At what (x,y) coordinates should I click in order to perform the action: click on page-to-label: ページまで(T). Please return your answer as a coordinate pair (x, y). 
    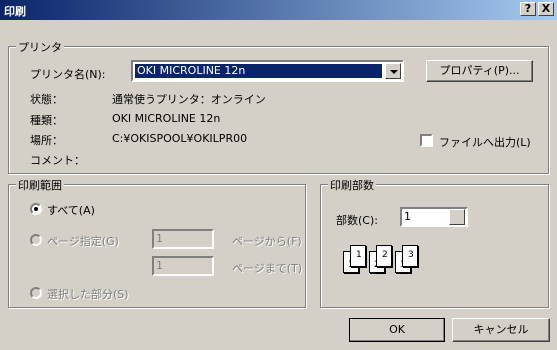
    Looking at the image, I should click on (267, 268).